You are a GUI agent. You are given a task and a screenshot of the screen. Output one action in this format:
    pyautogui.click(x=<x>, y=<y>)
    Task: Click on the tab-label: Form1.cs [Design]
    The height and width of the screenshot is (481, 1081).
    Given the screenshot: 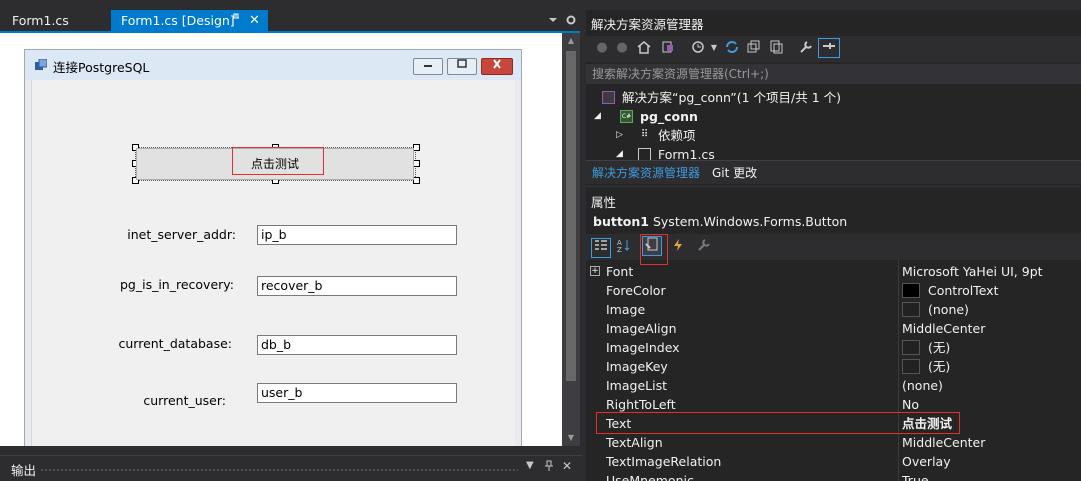 What is the action you would take?
    pyautogui.click(x=178, y=20)
    